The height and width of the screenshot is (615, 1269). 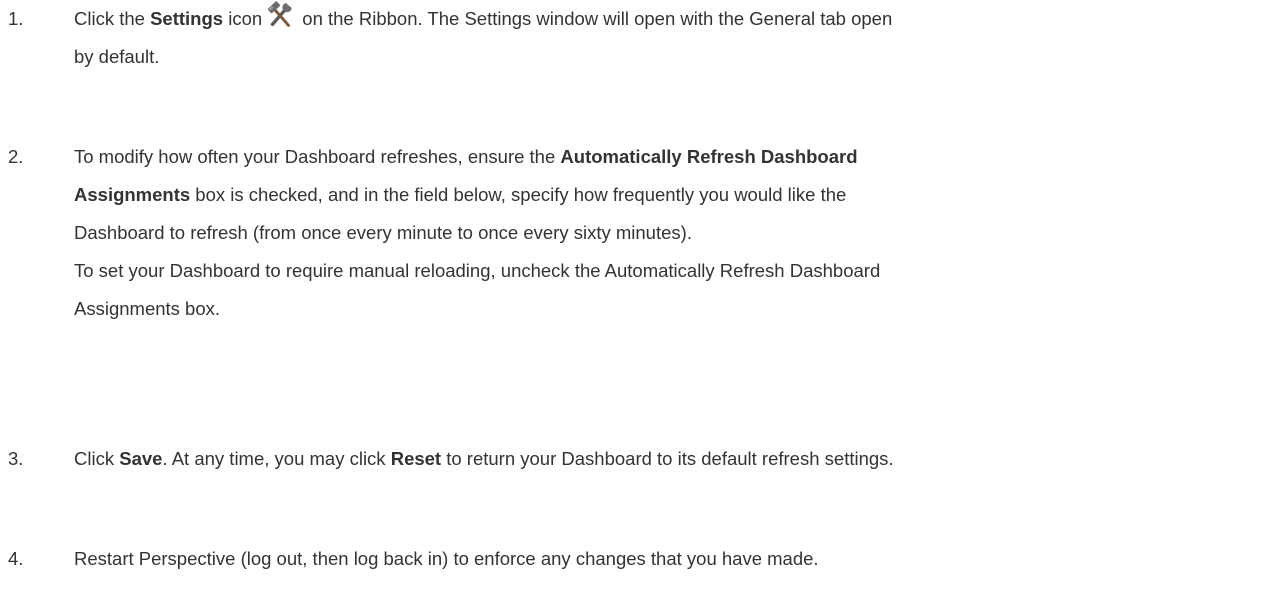 I want to click on step-line: by default., so click(x=117, y=56).